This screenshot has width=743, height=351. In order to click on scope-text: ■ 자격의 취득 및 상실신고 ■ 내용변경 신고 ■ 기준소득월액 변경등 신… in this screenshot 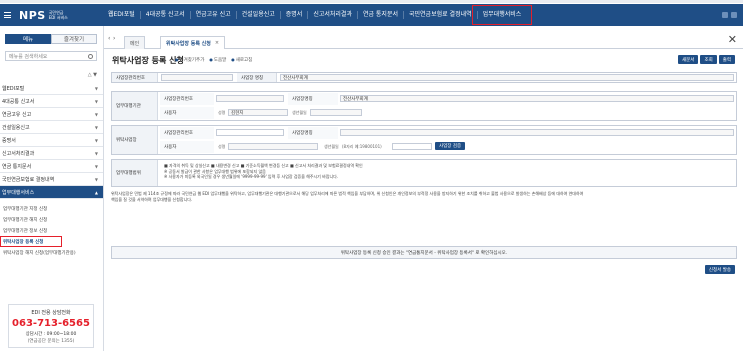, I will do `click(449, 171)`.